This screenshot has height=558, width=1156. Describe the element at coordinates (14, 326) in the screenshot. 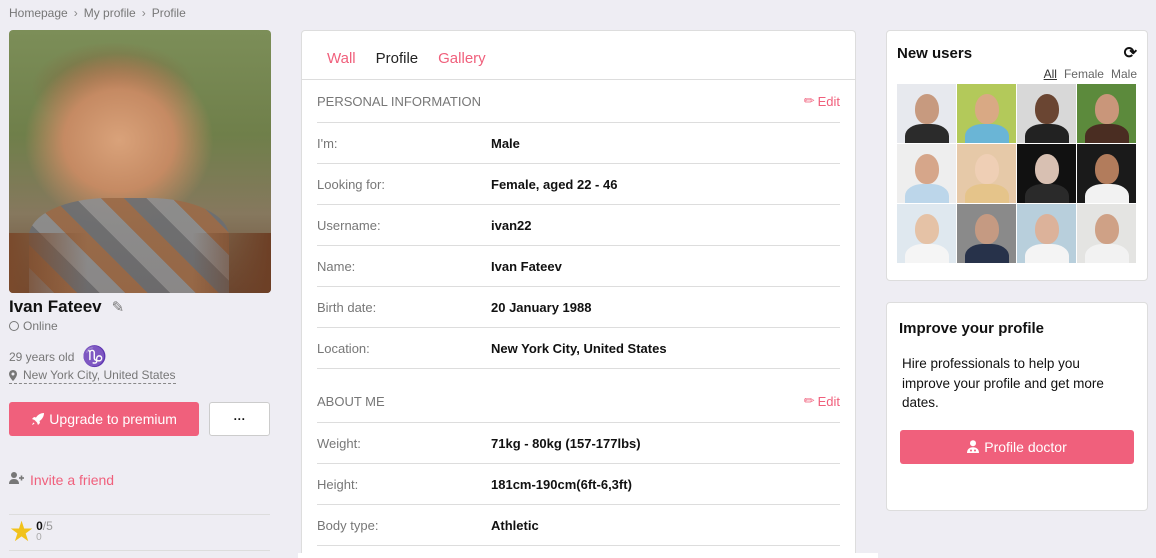

I see `clock-icon` at that location.